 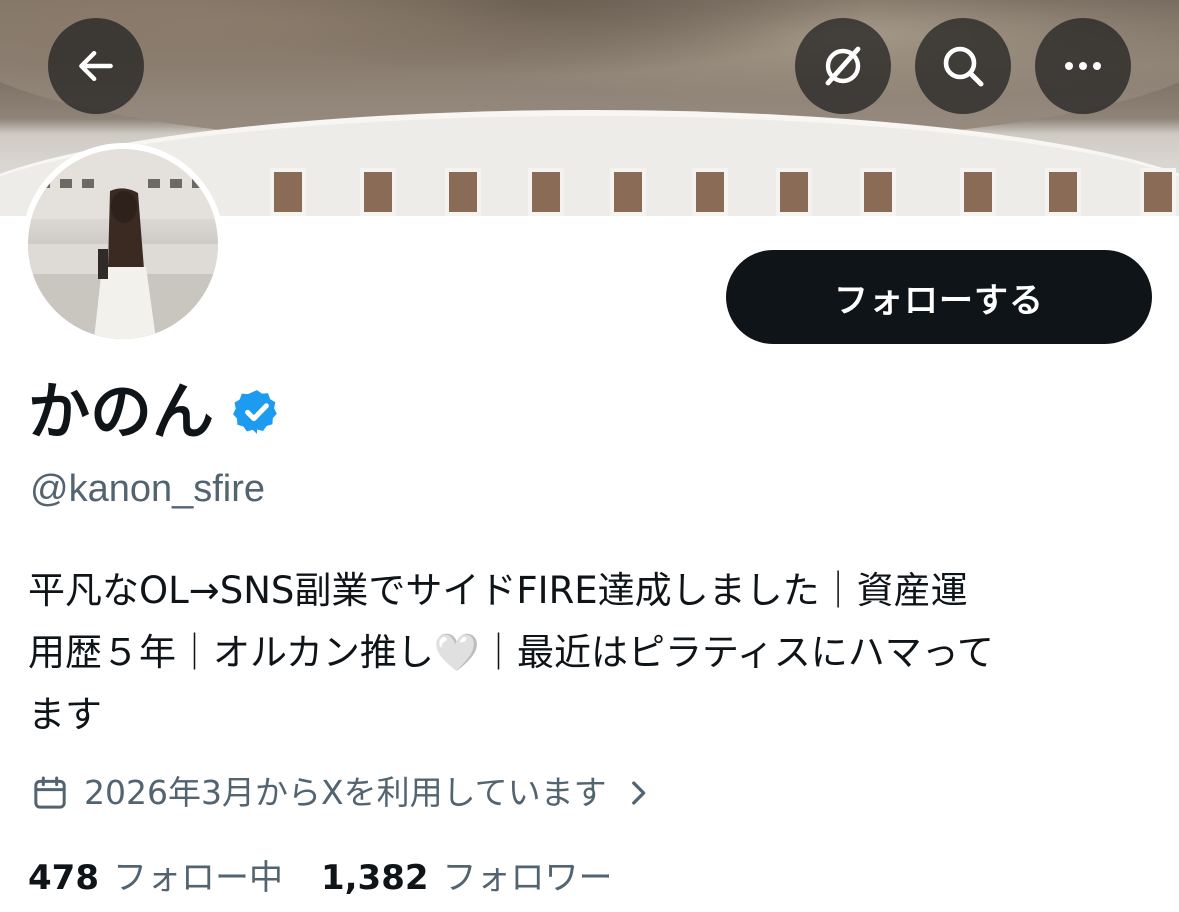 I want to click on handle: @kanon_sfire, so click(x=148, y=489).